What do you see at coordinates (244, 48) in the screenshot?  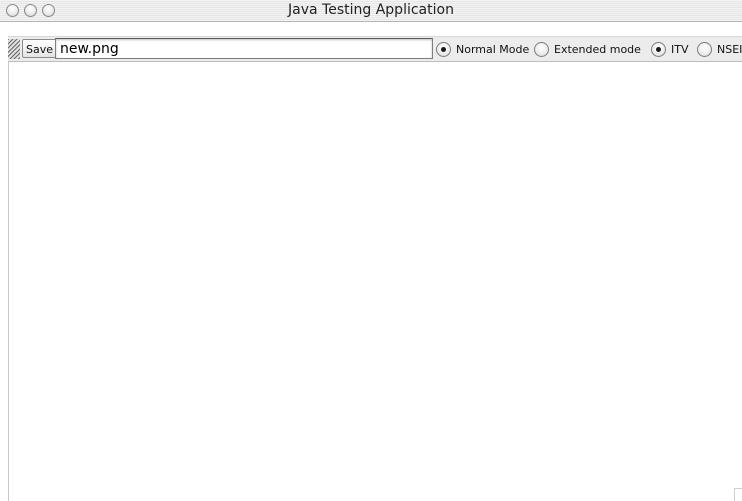 I see `filename-input` at bounding box center [244, 48].